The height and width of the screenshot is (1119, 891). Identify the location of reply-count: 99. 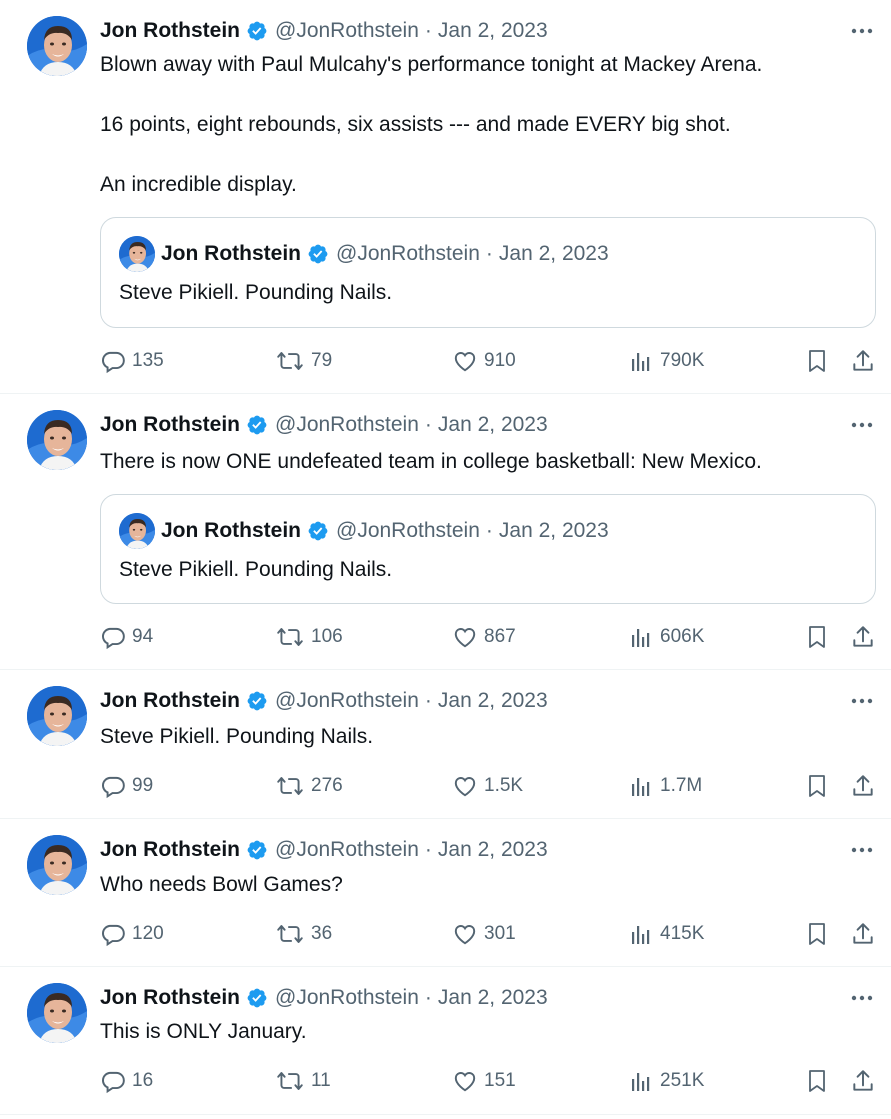
(143, 785).